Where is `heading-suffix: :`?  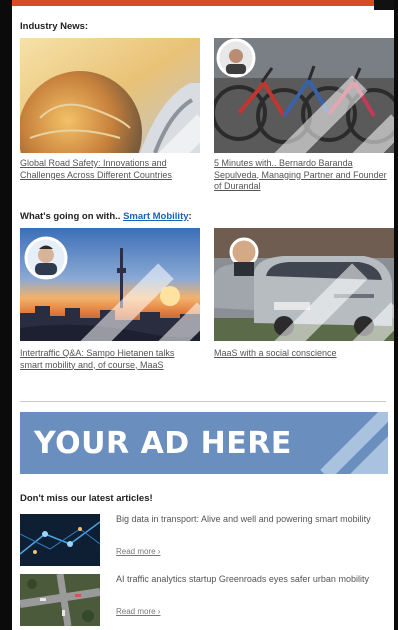 heading-suffix: : is located at coordinates (190, 216).